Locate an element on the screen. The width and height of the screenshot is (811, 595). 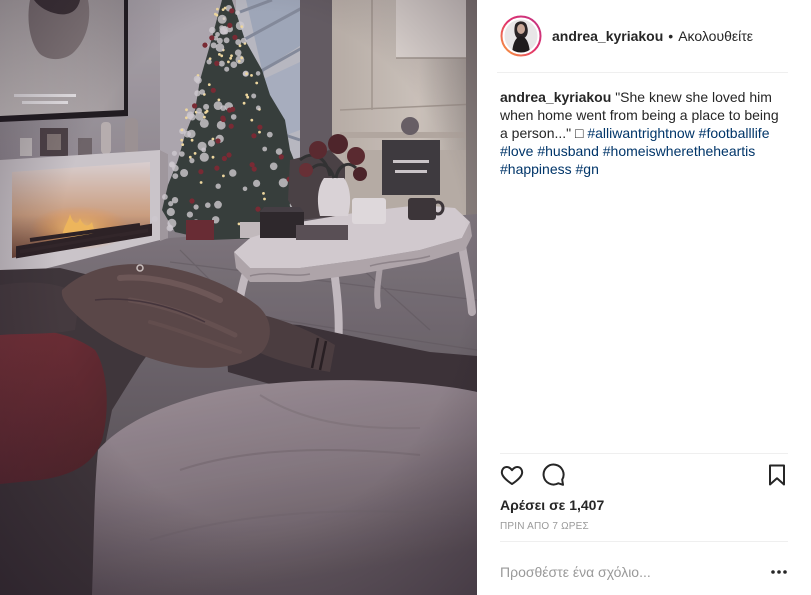
comment-icon is located at coordinates (553, 474).